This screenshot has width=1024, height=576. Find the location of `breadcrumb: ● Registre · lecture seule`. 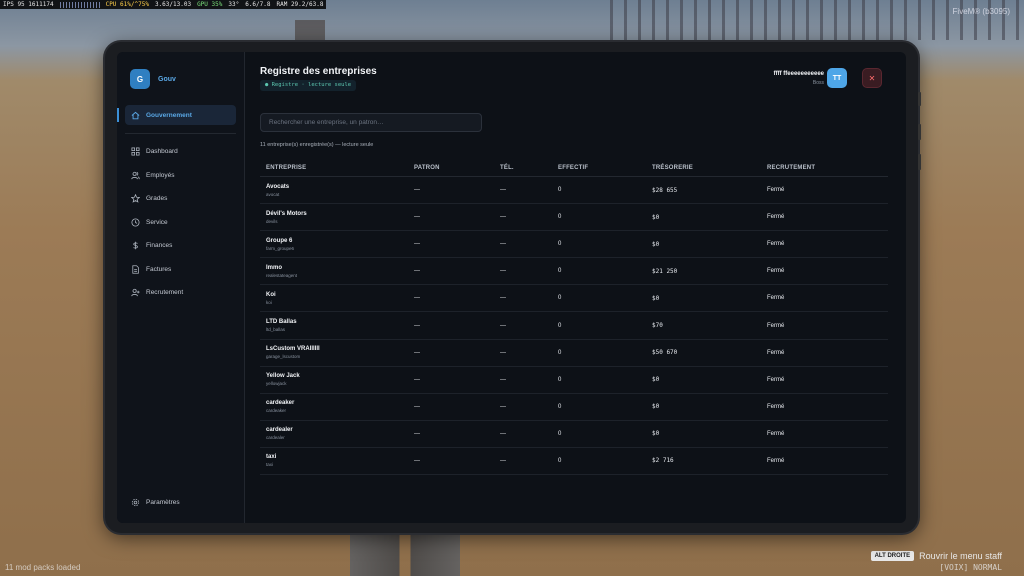

breadcrumb: ● Registre · lecture seule is located at coordinates (308, 85).